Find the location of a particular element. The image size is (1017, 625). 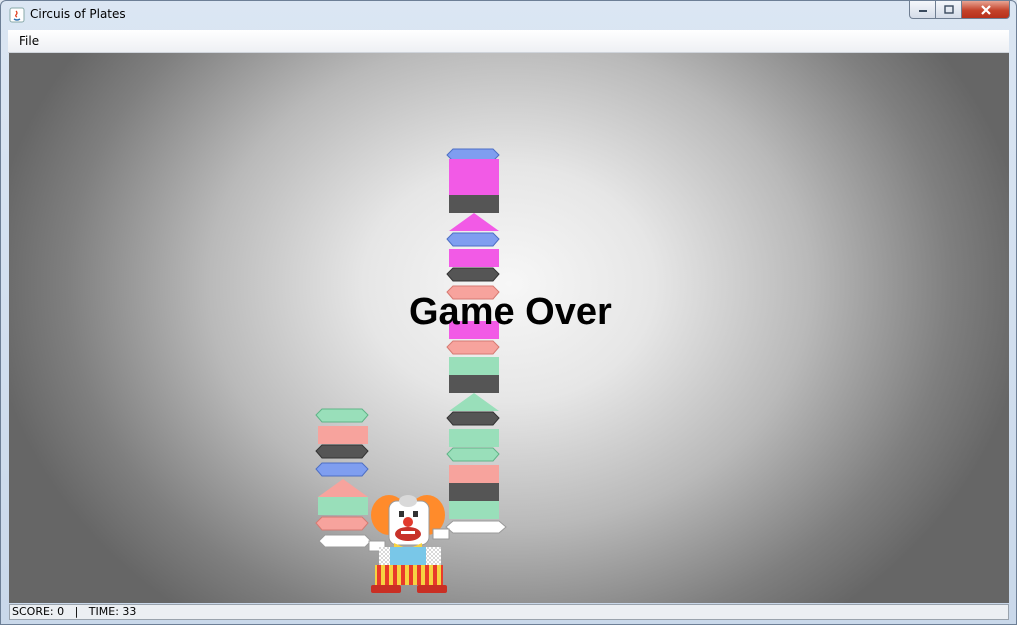

minimize-icon is located at coordinates (922, 10).